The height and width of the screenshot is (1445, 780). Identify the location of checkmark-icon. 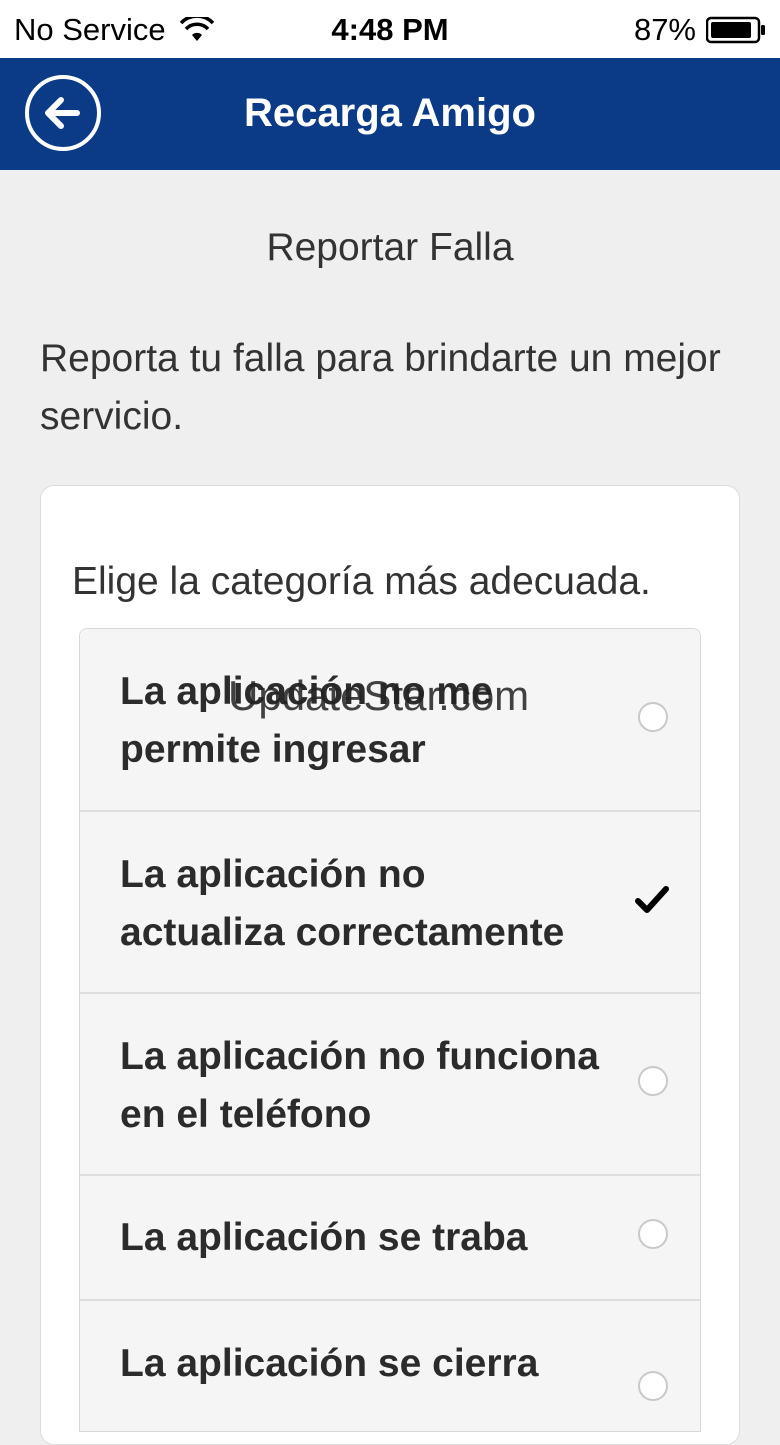
(652, 900).